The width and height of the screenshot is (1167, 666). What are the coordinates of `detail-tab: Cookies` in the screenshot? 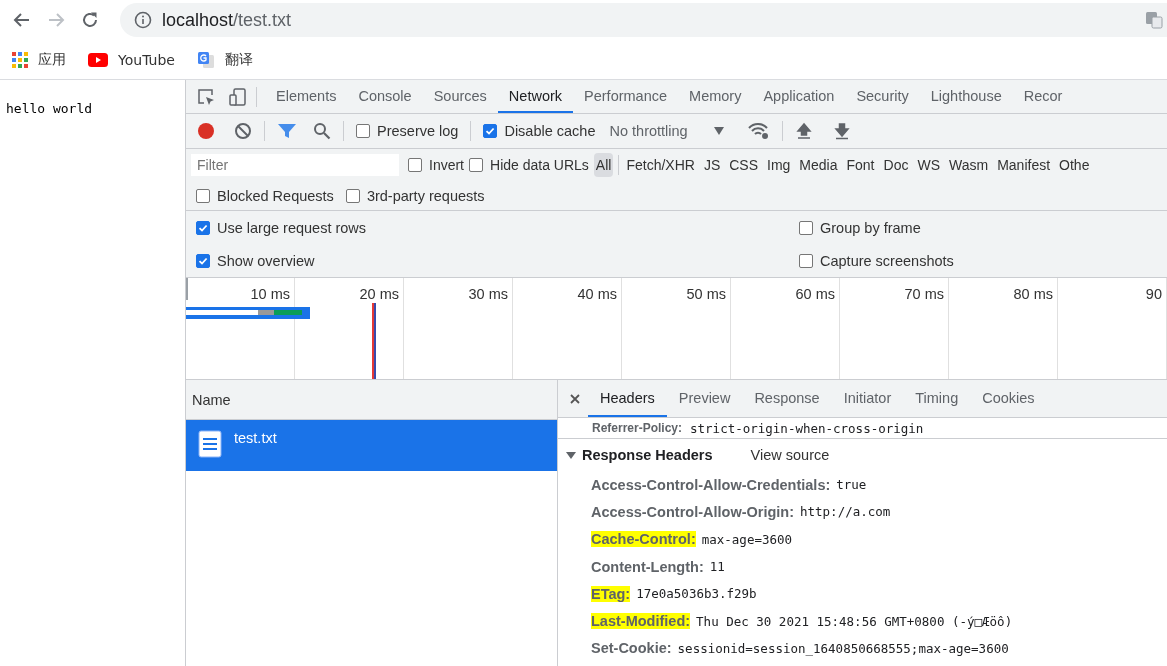 It's located at (1008, 398).